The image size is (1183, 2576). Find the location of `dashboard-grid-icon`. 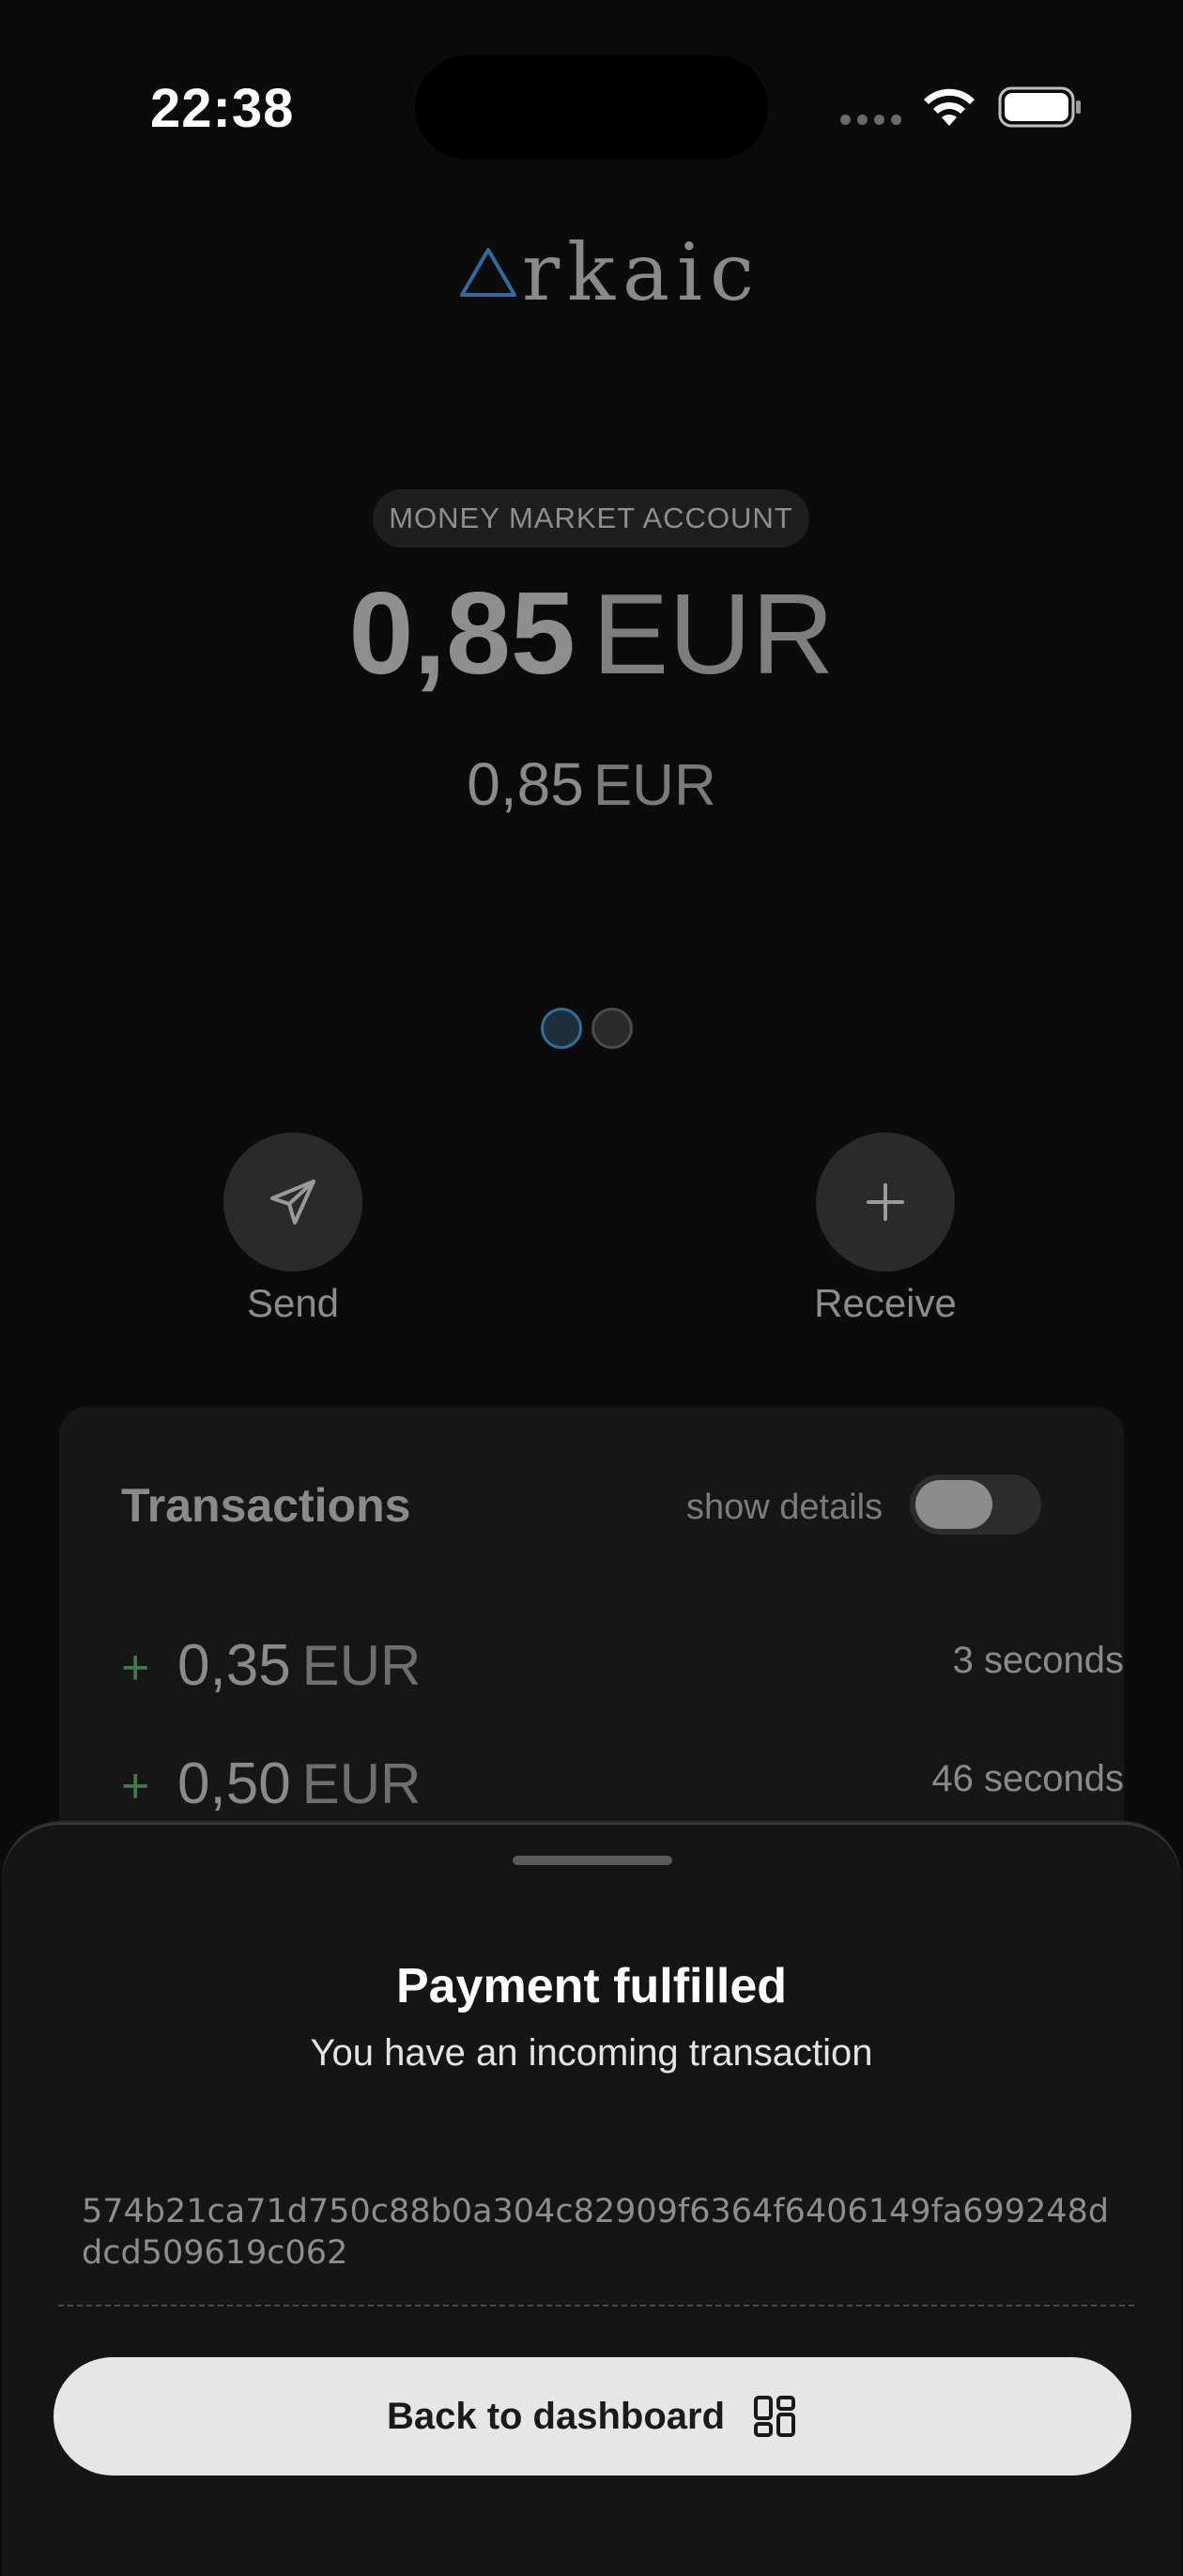

dashboard-grid-icon is located at coordinates (775, 2416).